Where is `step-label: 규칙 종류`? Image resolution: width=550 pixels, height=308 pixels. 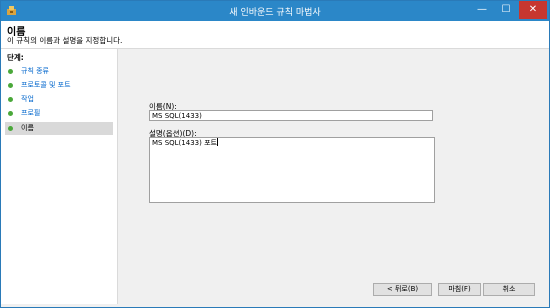
step-label: 규칙 종류 is located at coordinates (35, 71).